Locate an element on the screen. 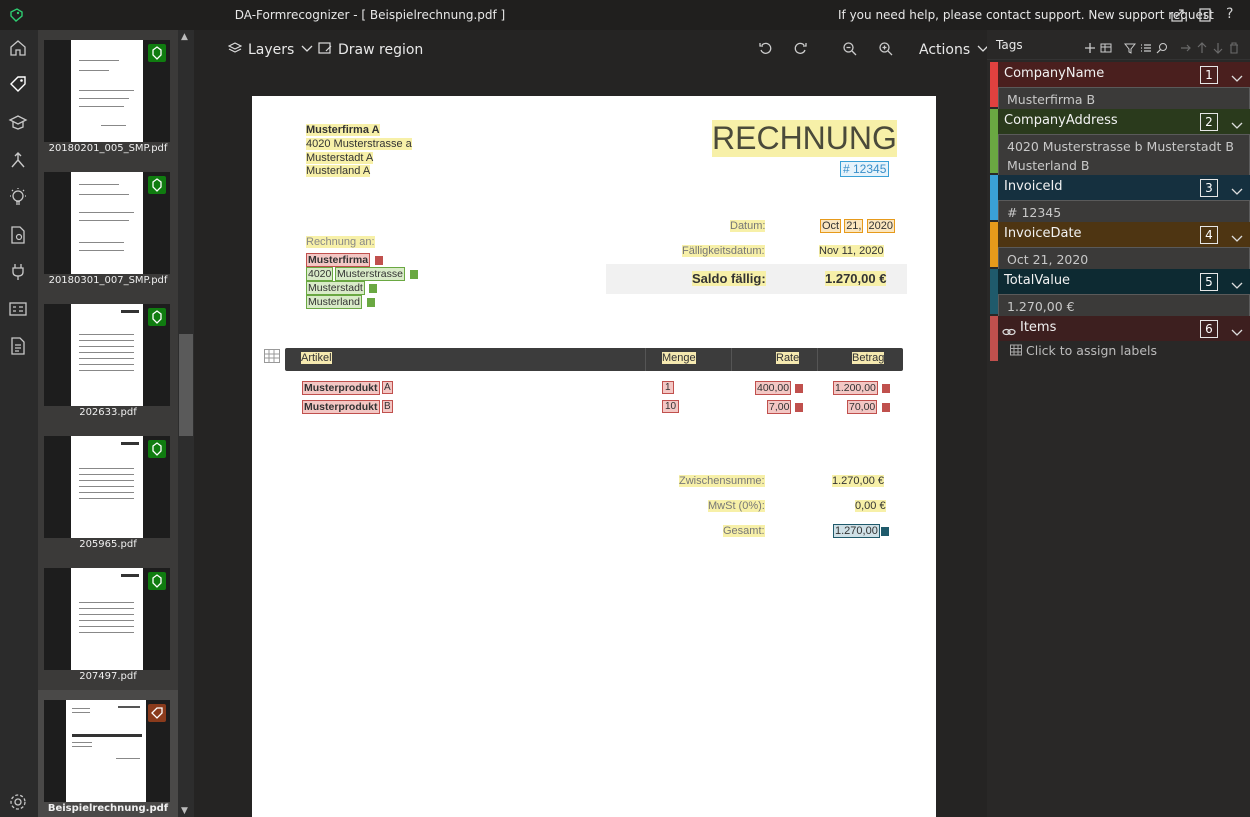  add-tag-icon is located at coordinates (1090, 46).